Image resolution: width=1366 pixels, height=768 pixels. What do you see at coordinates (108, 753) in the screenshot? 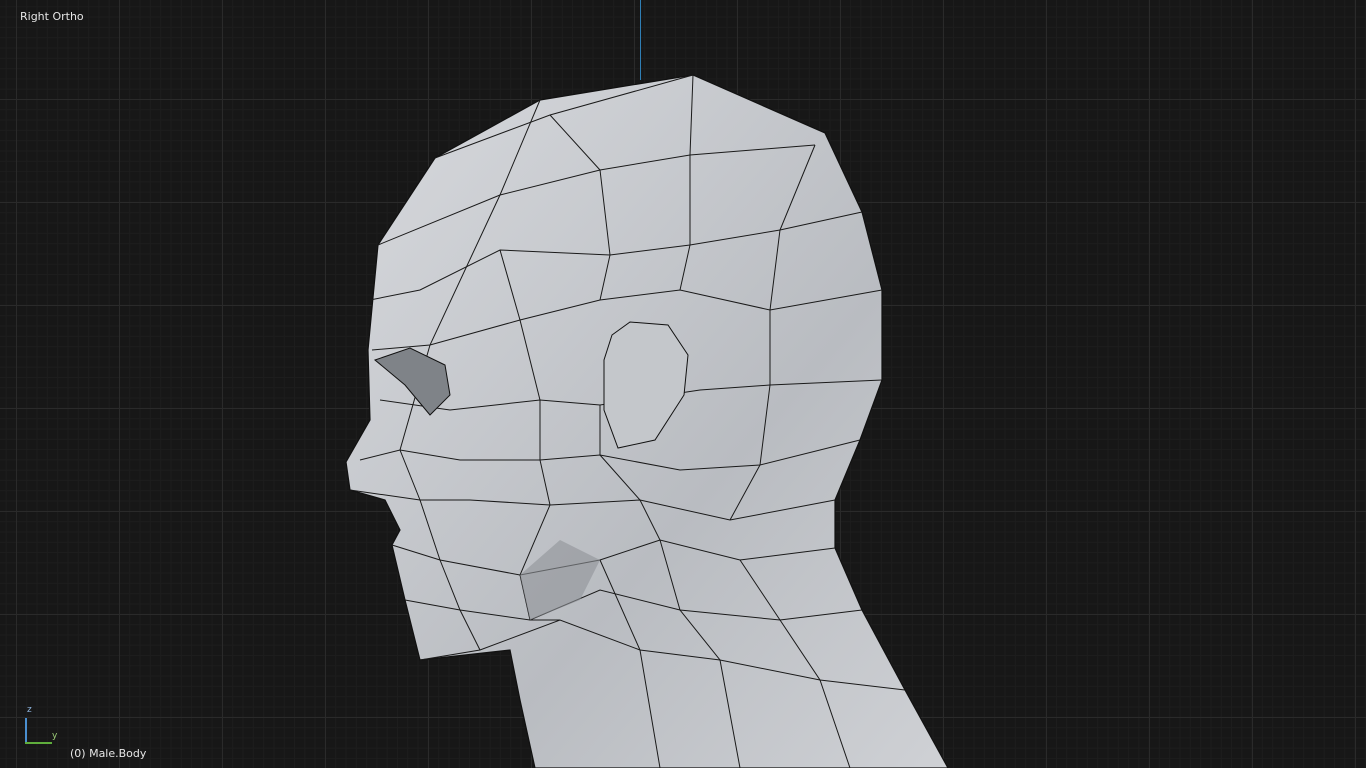
I see `object-info-label: (0) Male.Body` at bounding box center [108, 753].